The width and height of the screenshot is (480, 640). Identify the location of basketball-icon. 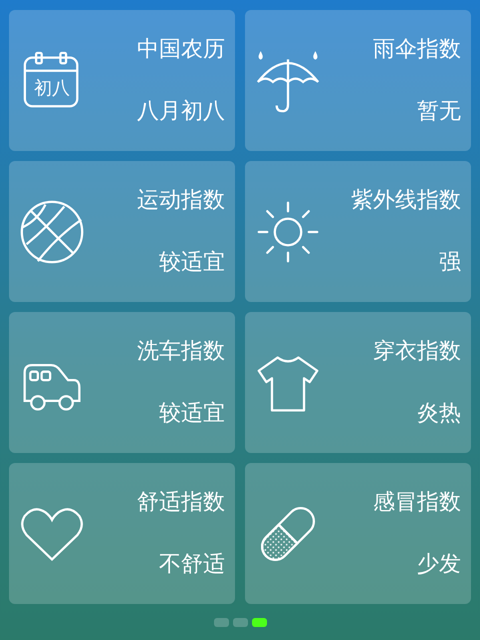
(52, 231).